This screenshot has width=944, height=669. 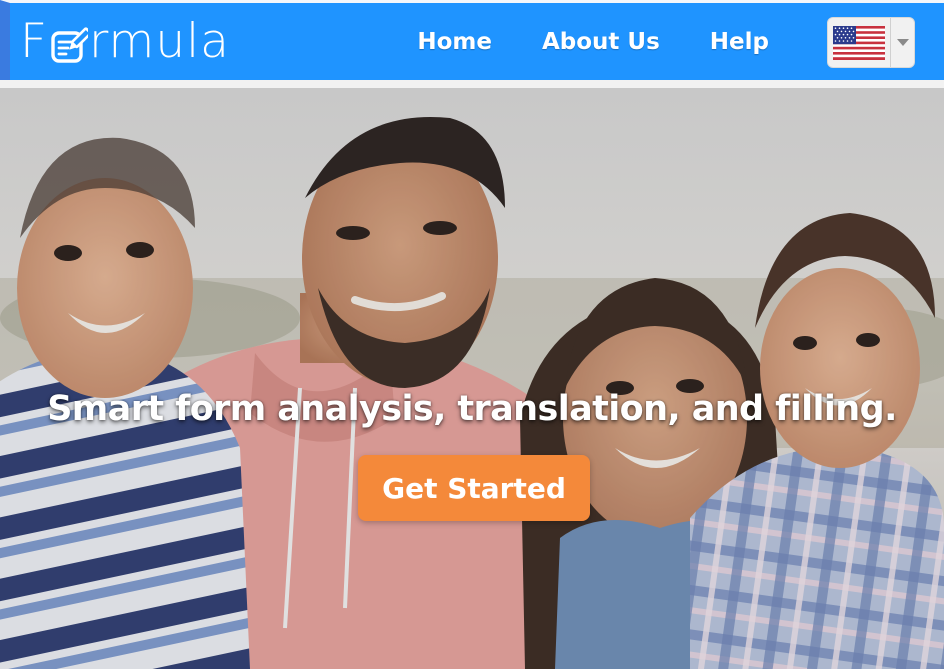 I want to click on language-selector, so click(x=871, y=42).